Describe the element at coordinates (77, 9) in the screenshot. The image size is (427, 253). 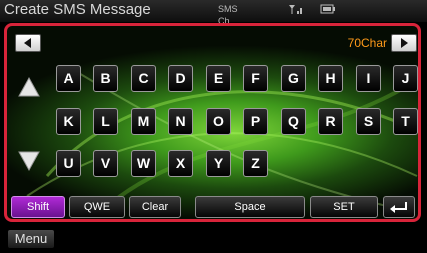
I see `page-title: Create SMS Message` at that location.